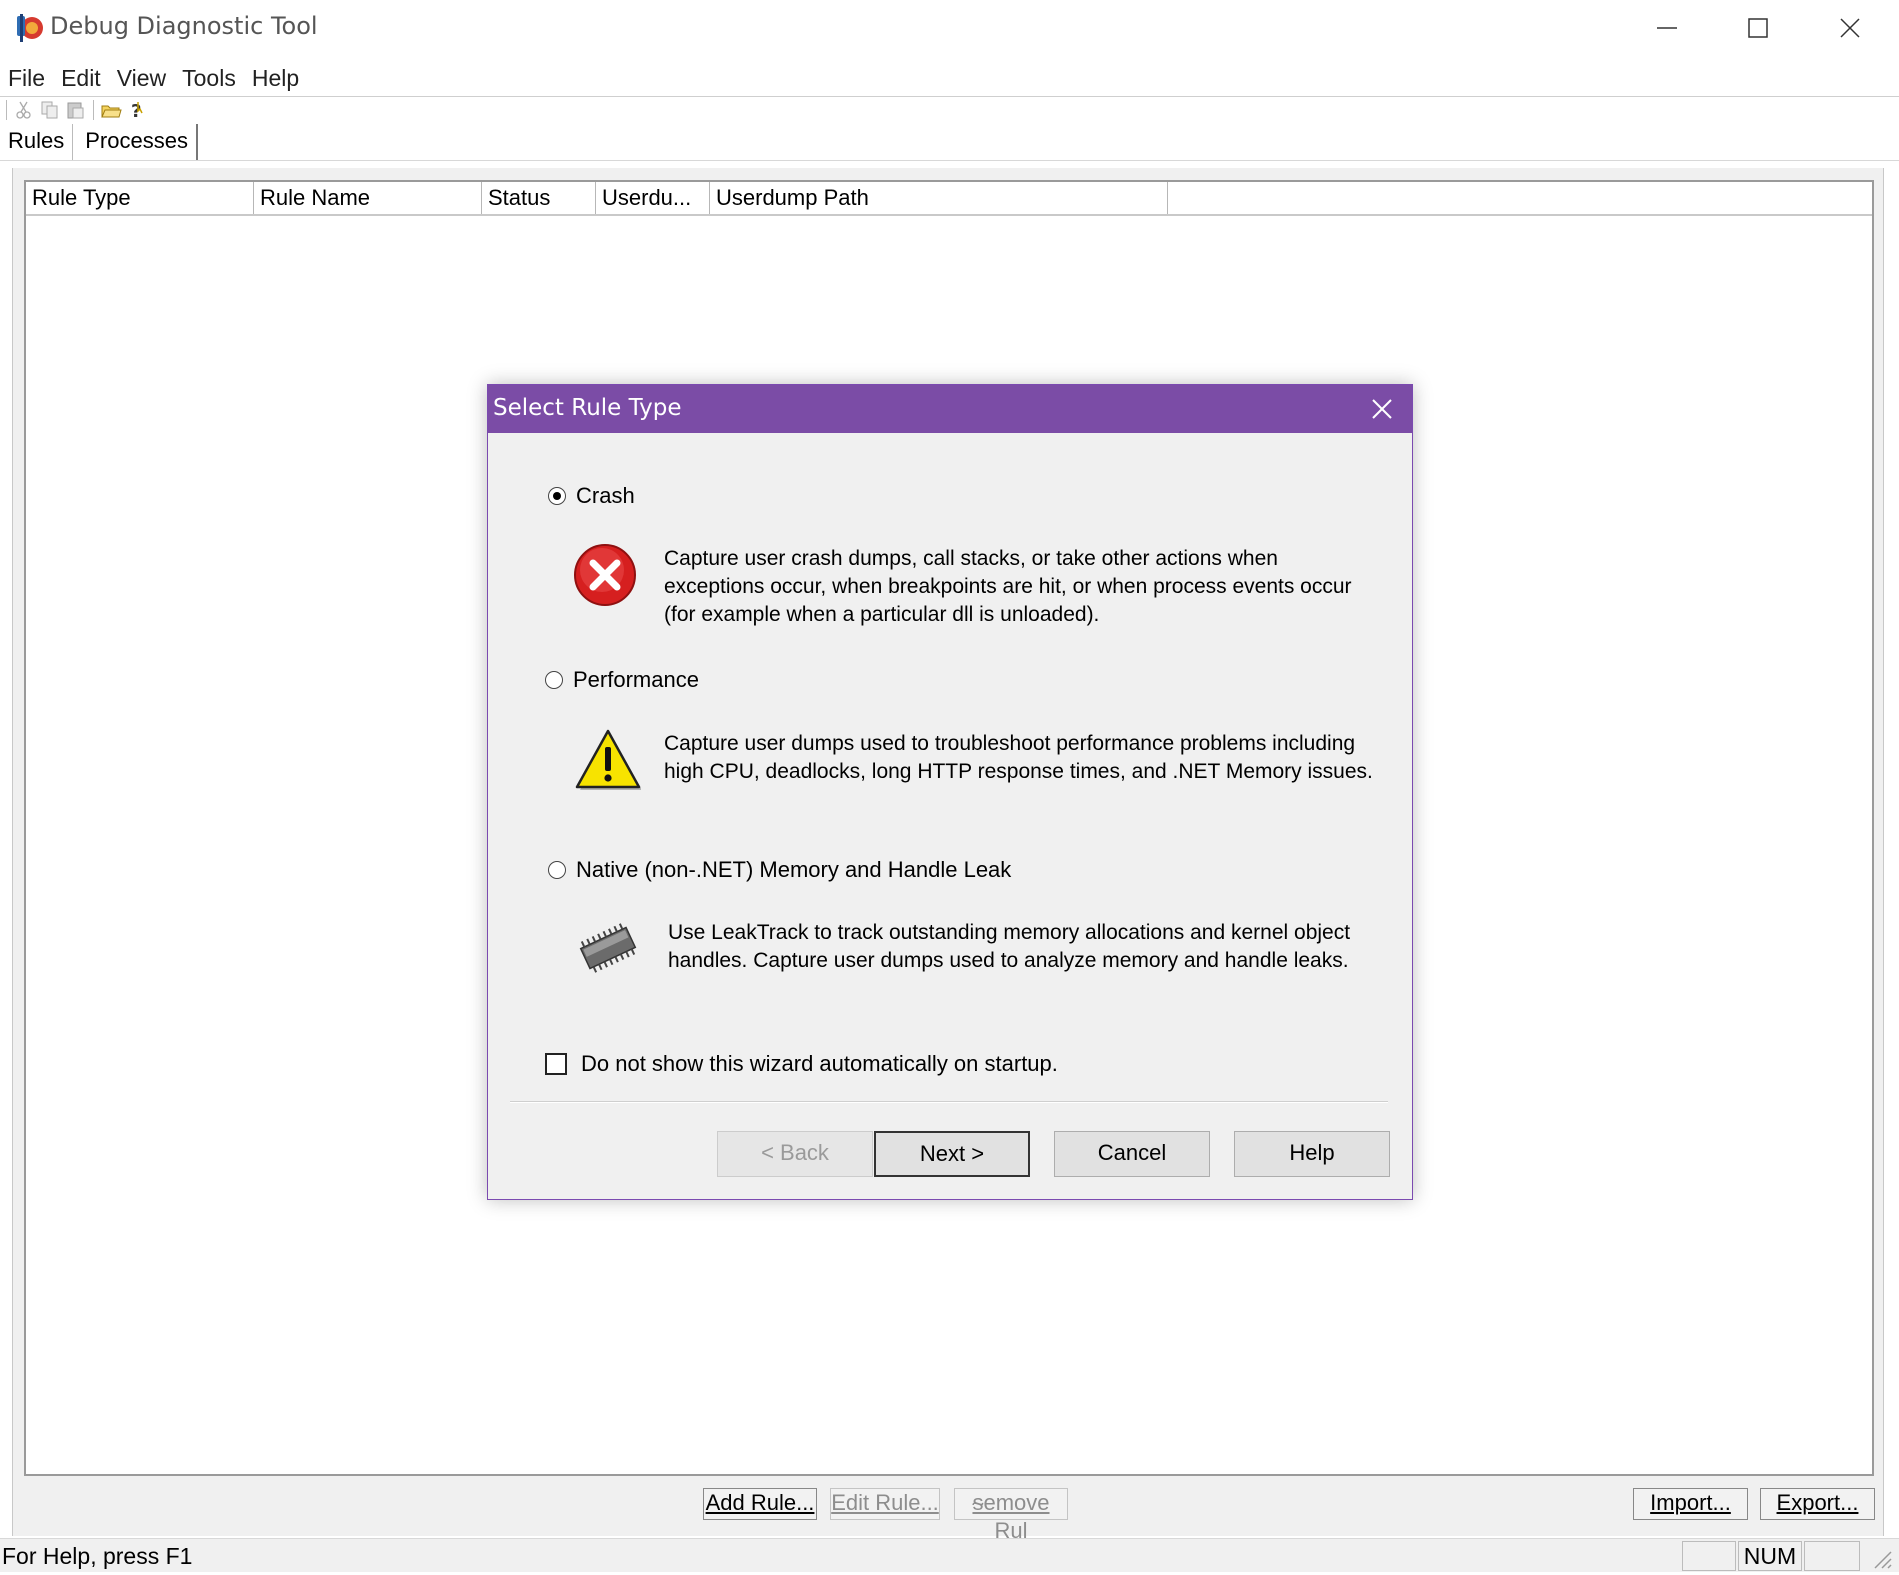 The height and width of the screenshot is (1575, 1899). Describe the element at coordinates (6, 110) in the screenshot. I see `toolbar-grip` at that location.